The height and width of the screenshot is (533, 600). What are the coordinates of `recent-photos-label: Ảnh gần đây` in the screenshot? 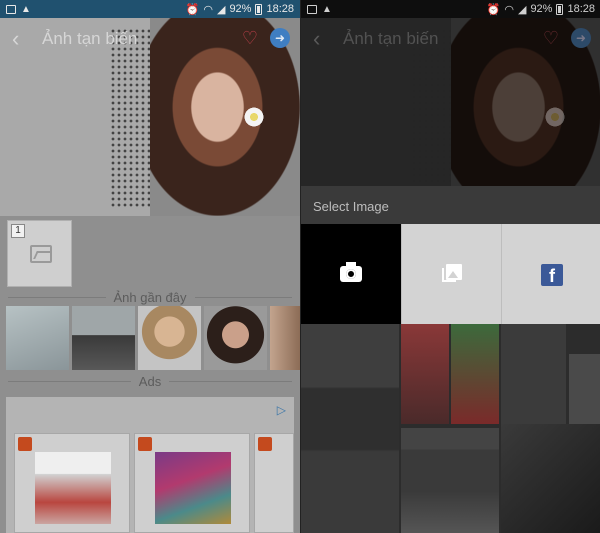 It's located at (150, 297).